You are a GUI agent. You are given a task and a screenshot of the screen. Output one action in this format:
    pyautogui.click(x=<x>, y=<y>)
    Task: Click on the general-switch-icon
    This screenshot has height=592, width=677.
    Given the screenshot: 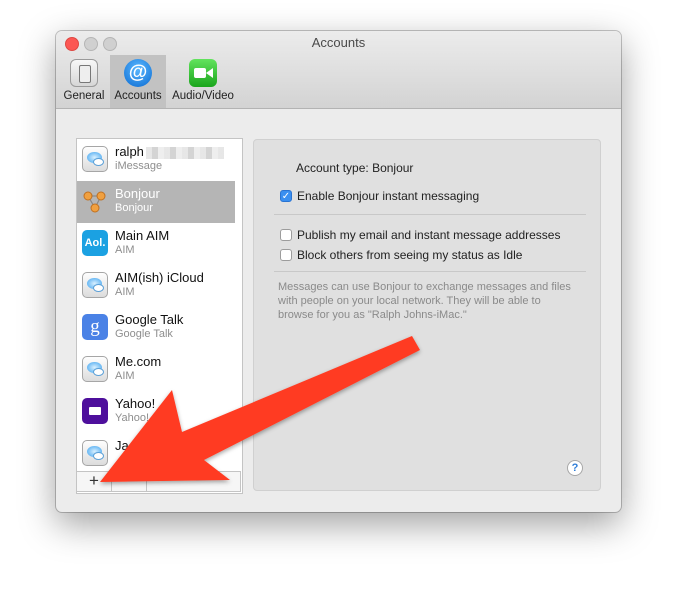 What is the action you would take?
    pyautogui.click(x=84, y=73)
    